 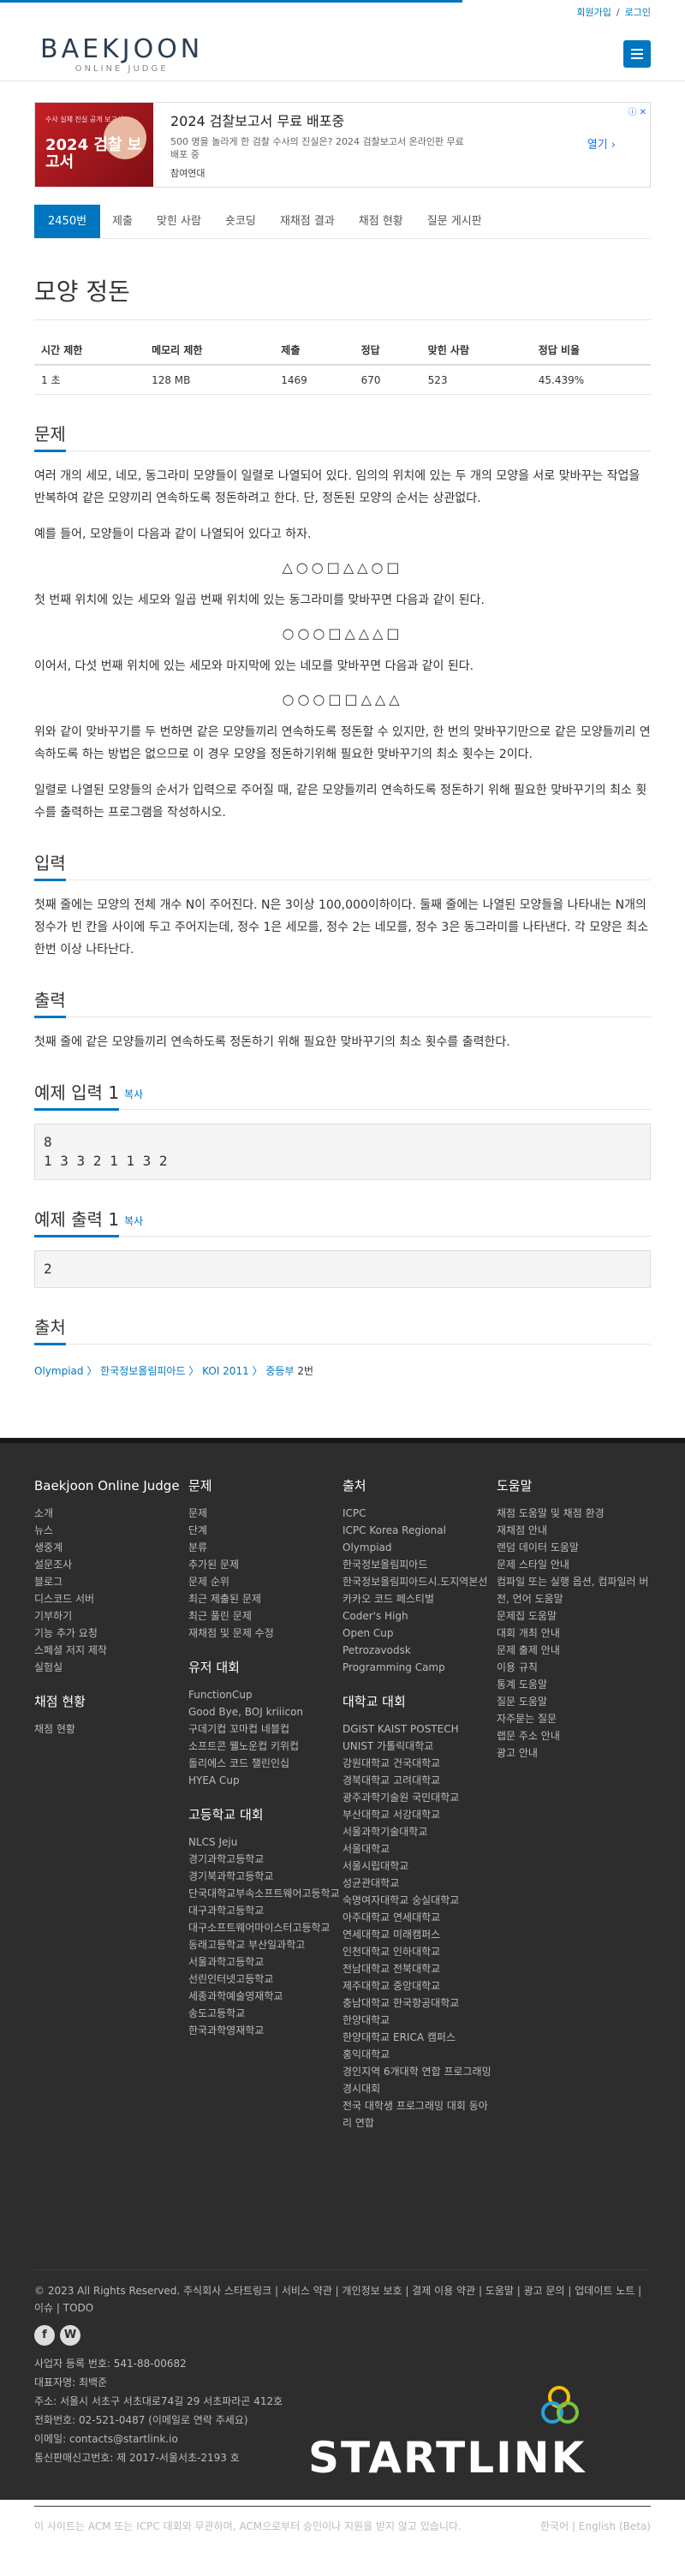 What do you see at coordinates (419, 1866) in the screenshot?
I see `footer-link: 서울시립대학교` at bounding box center [419, 1866].